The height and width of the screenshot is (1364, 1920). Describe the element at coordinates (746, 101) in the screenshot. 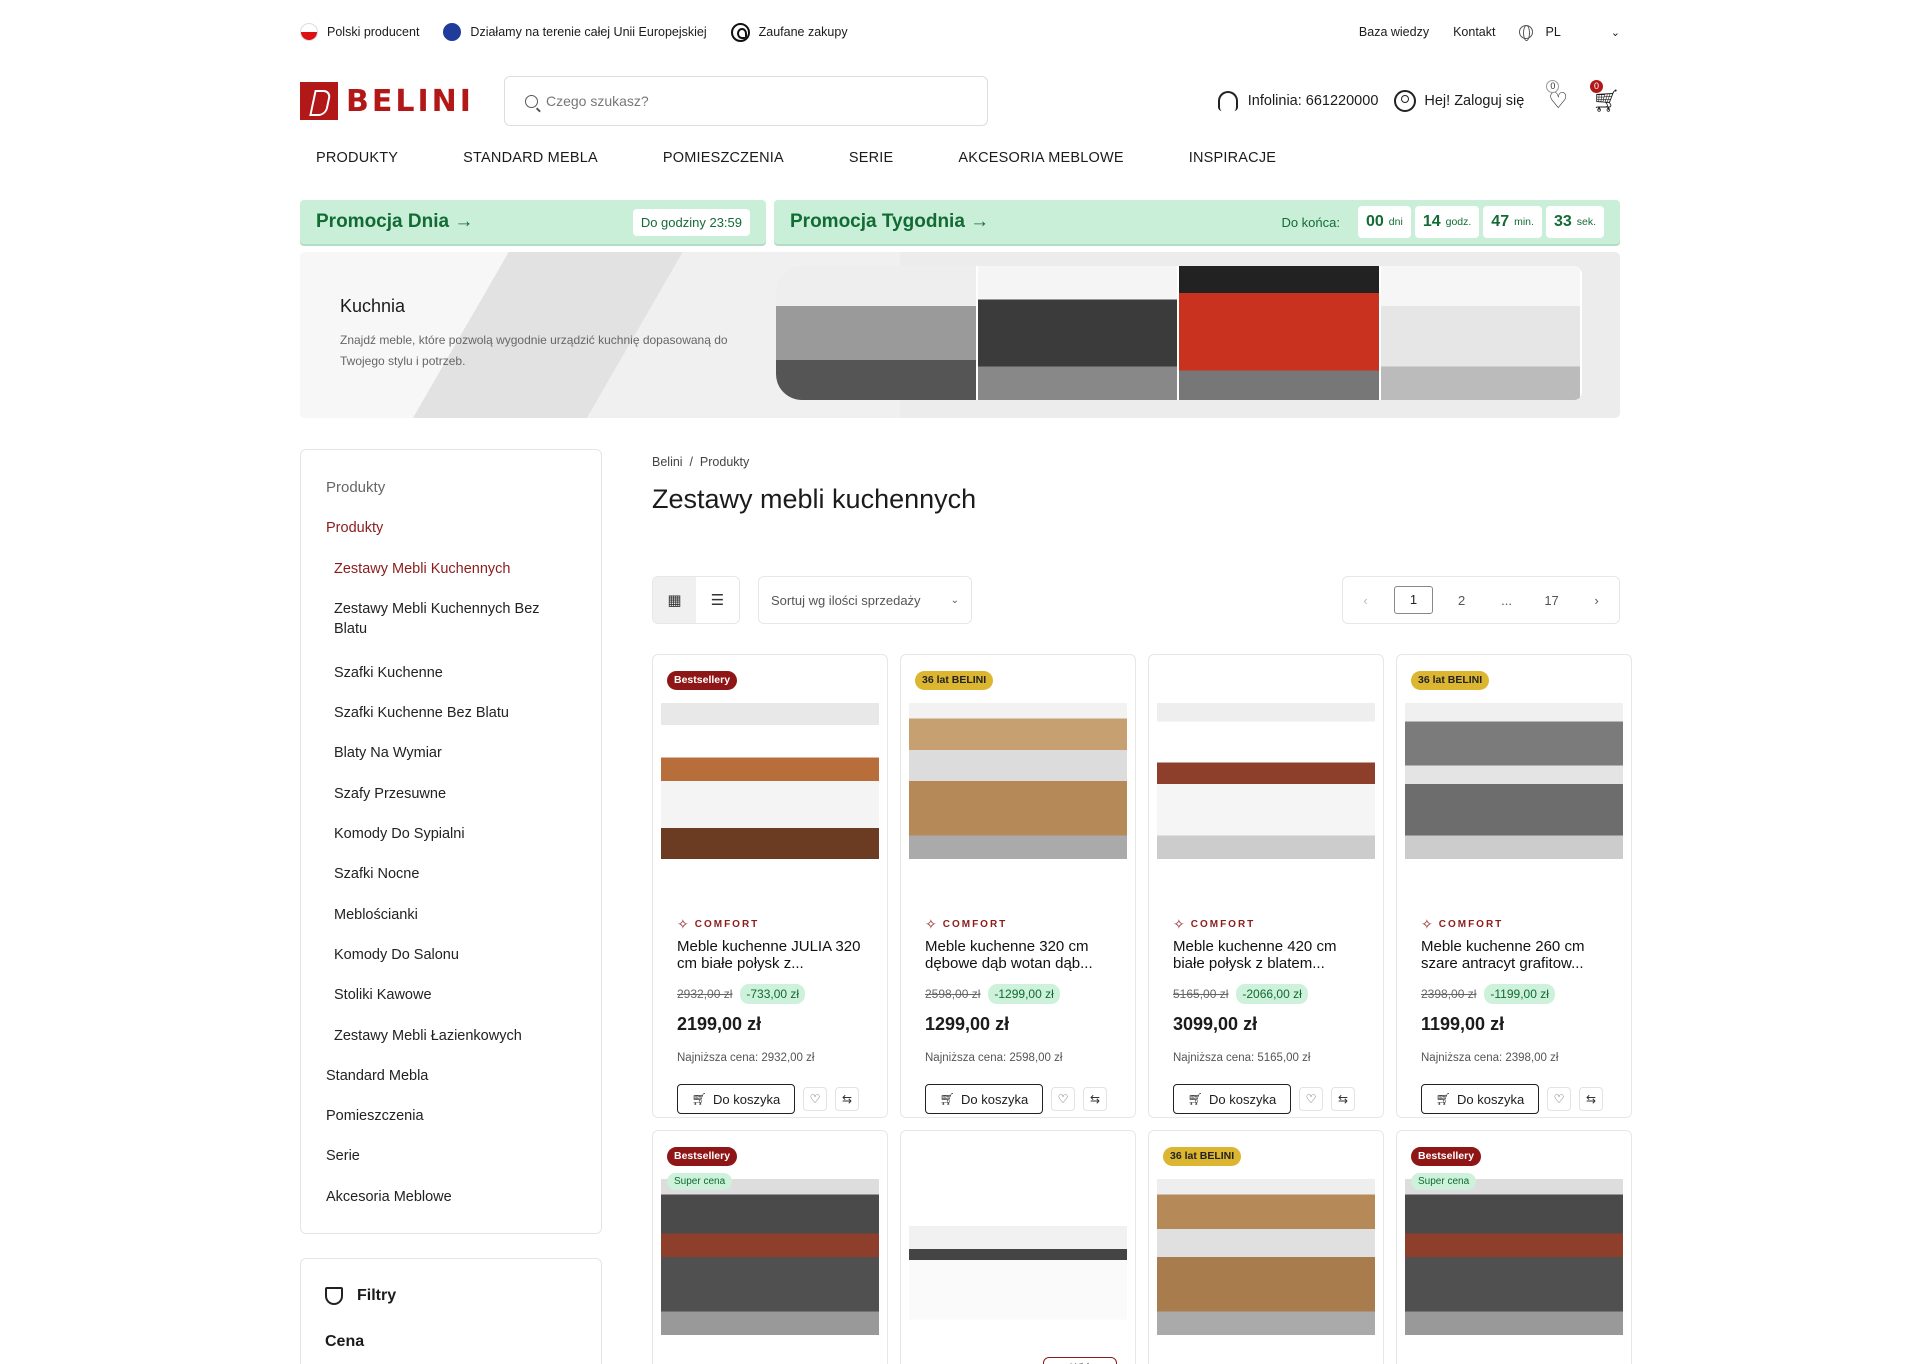

I see `search-input: Czego szukasz?` at that location.